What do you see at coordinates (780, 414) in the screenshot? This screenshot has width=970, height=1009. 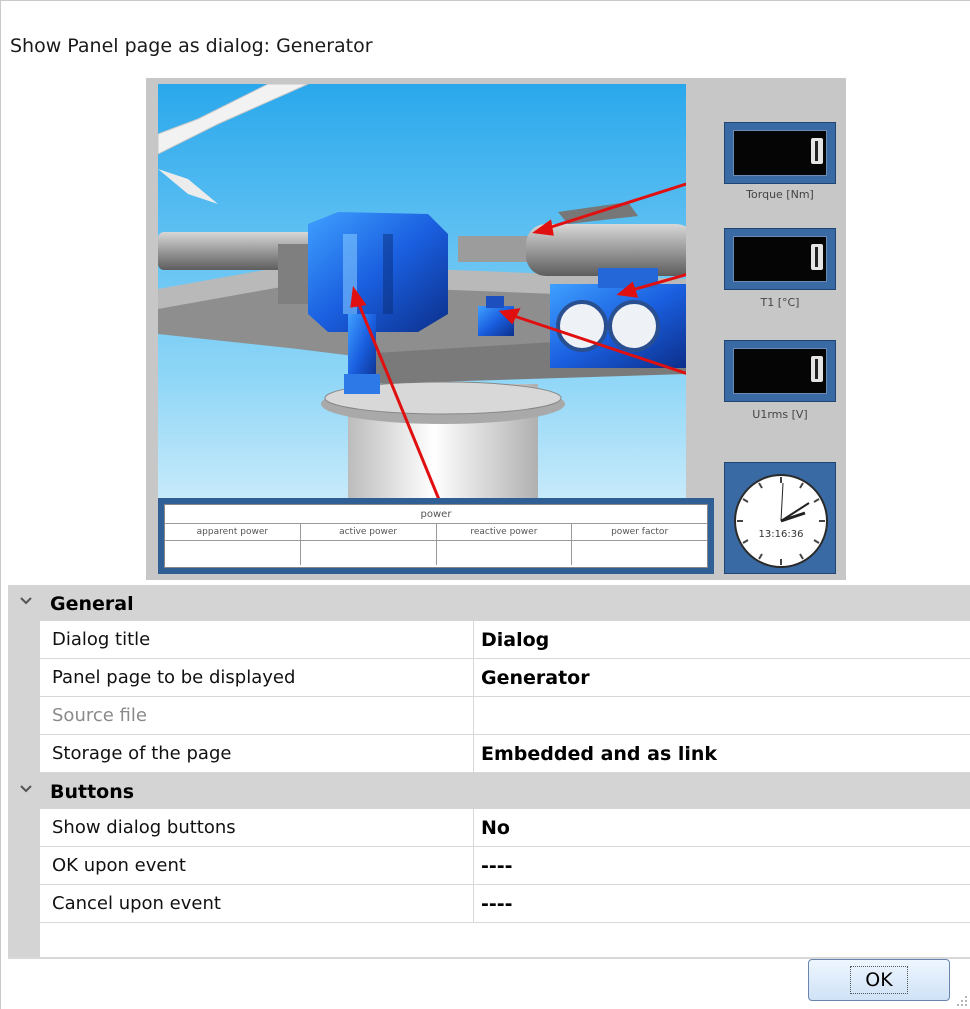 I see `voltage-label: U1rms [V]` at bounding box center [780, 414].